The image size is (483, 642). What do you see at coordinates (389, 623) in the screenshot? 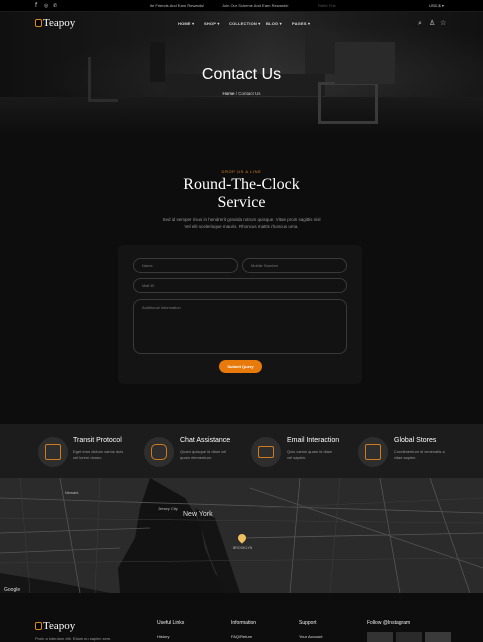
I see `footer-heading: Follow @Instagram` at bounding box center [389, 623].